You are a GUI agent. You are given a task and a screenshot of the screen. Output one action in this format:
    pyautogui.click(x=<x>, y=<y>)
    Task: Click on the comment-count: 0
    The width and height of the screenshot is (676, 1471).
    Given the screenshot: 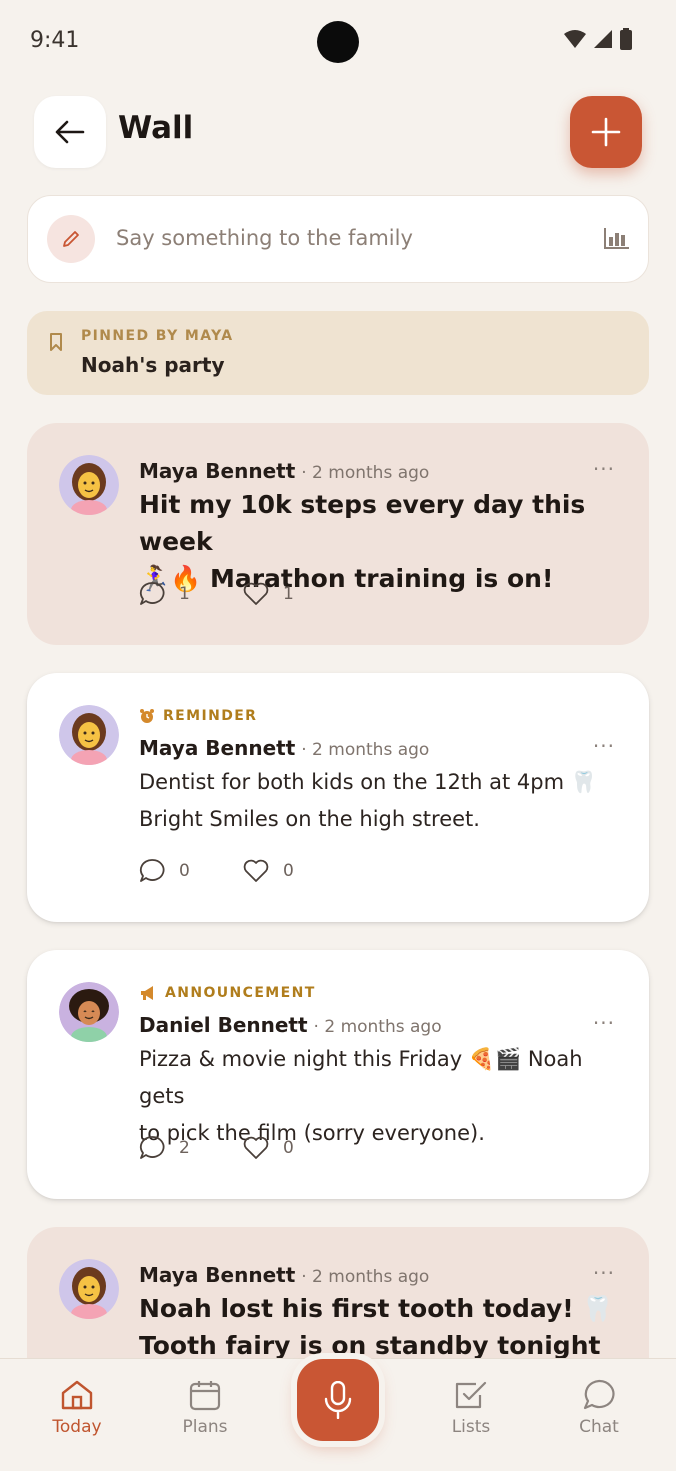 What is the action you would take?
    pyautogui.click(x=184, y=871)
    